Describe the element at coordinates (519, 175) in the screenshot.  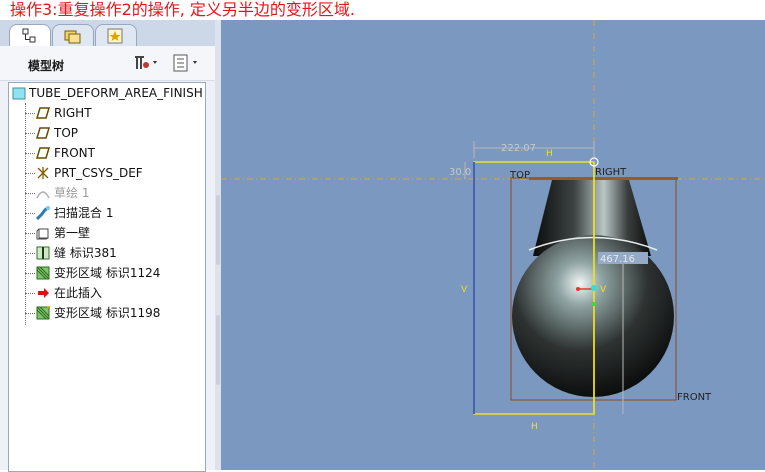
I see `top-plane-label: TOP` at that location.